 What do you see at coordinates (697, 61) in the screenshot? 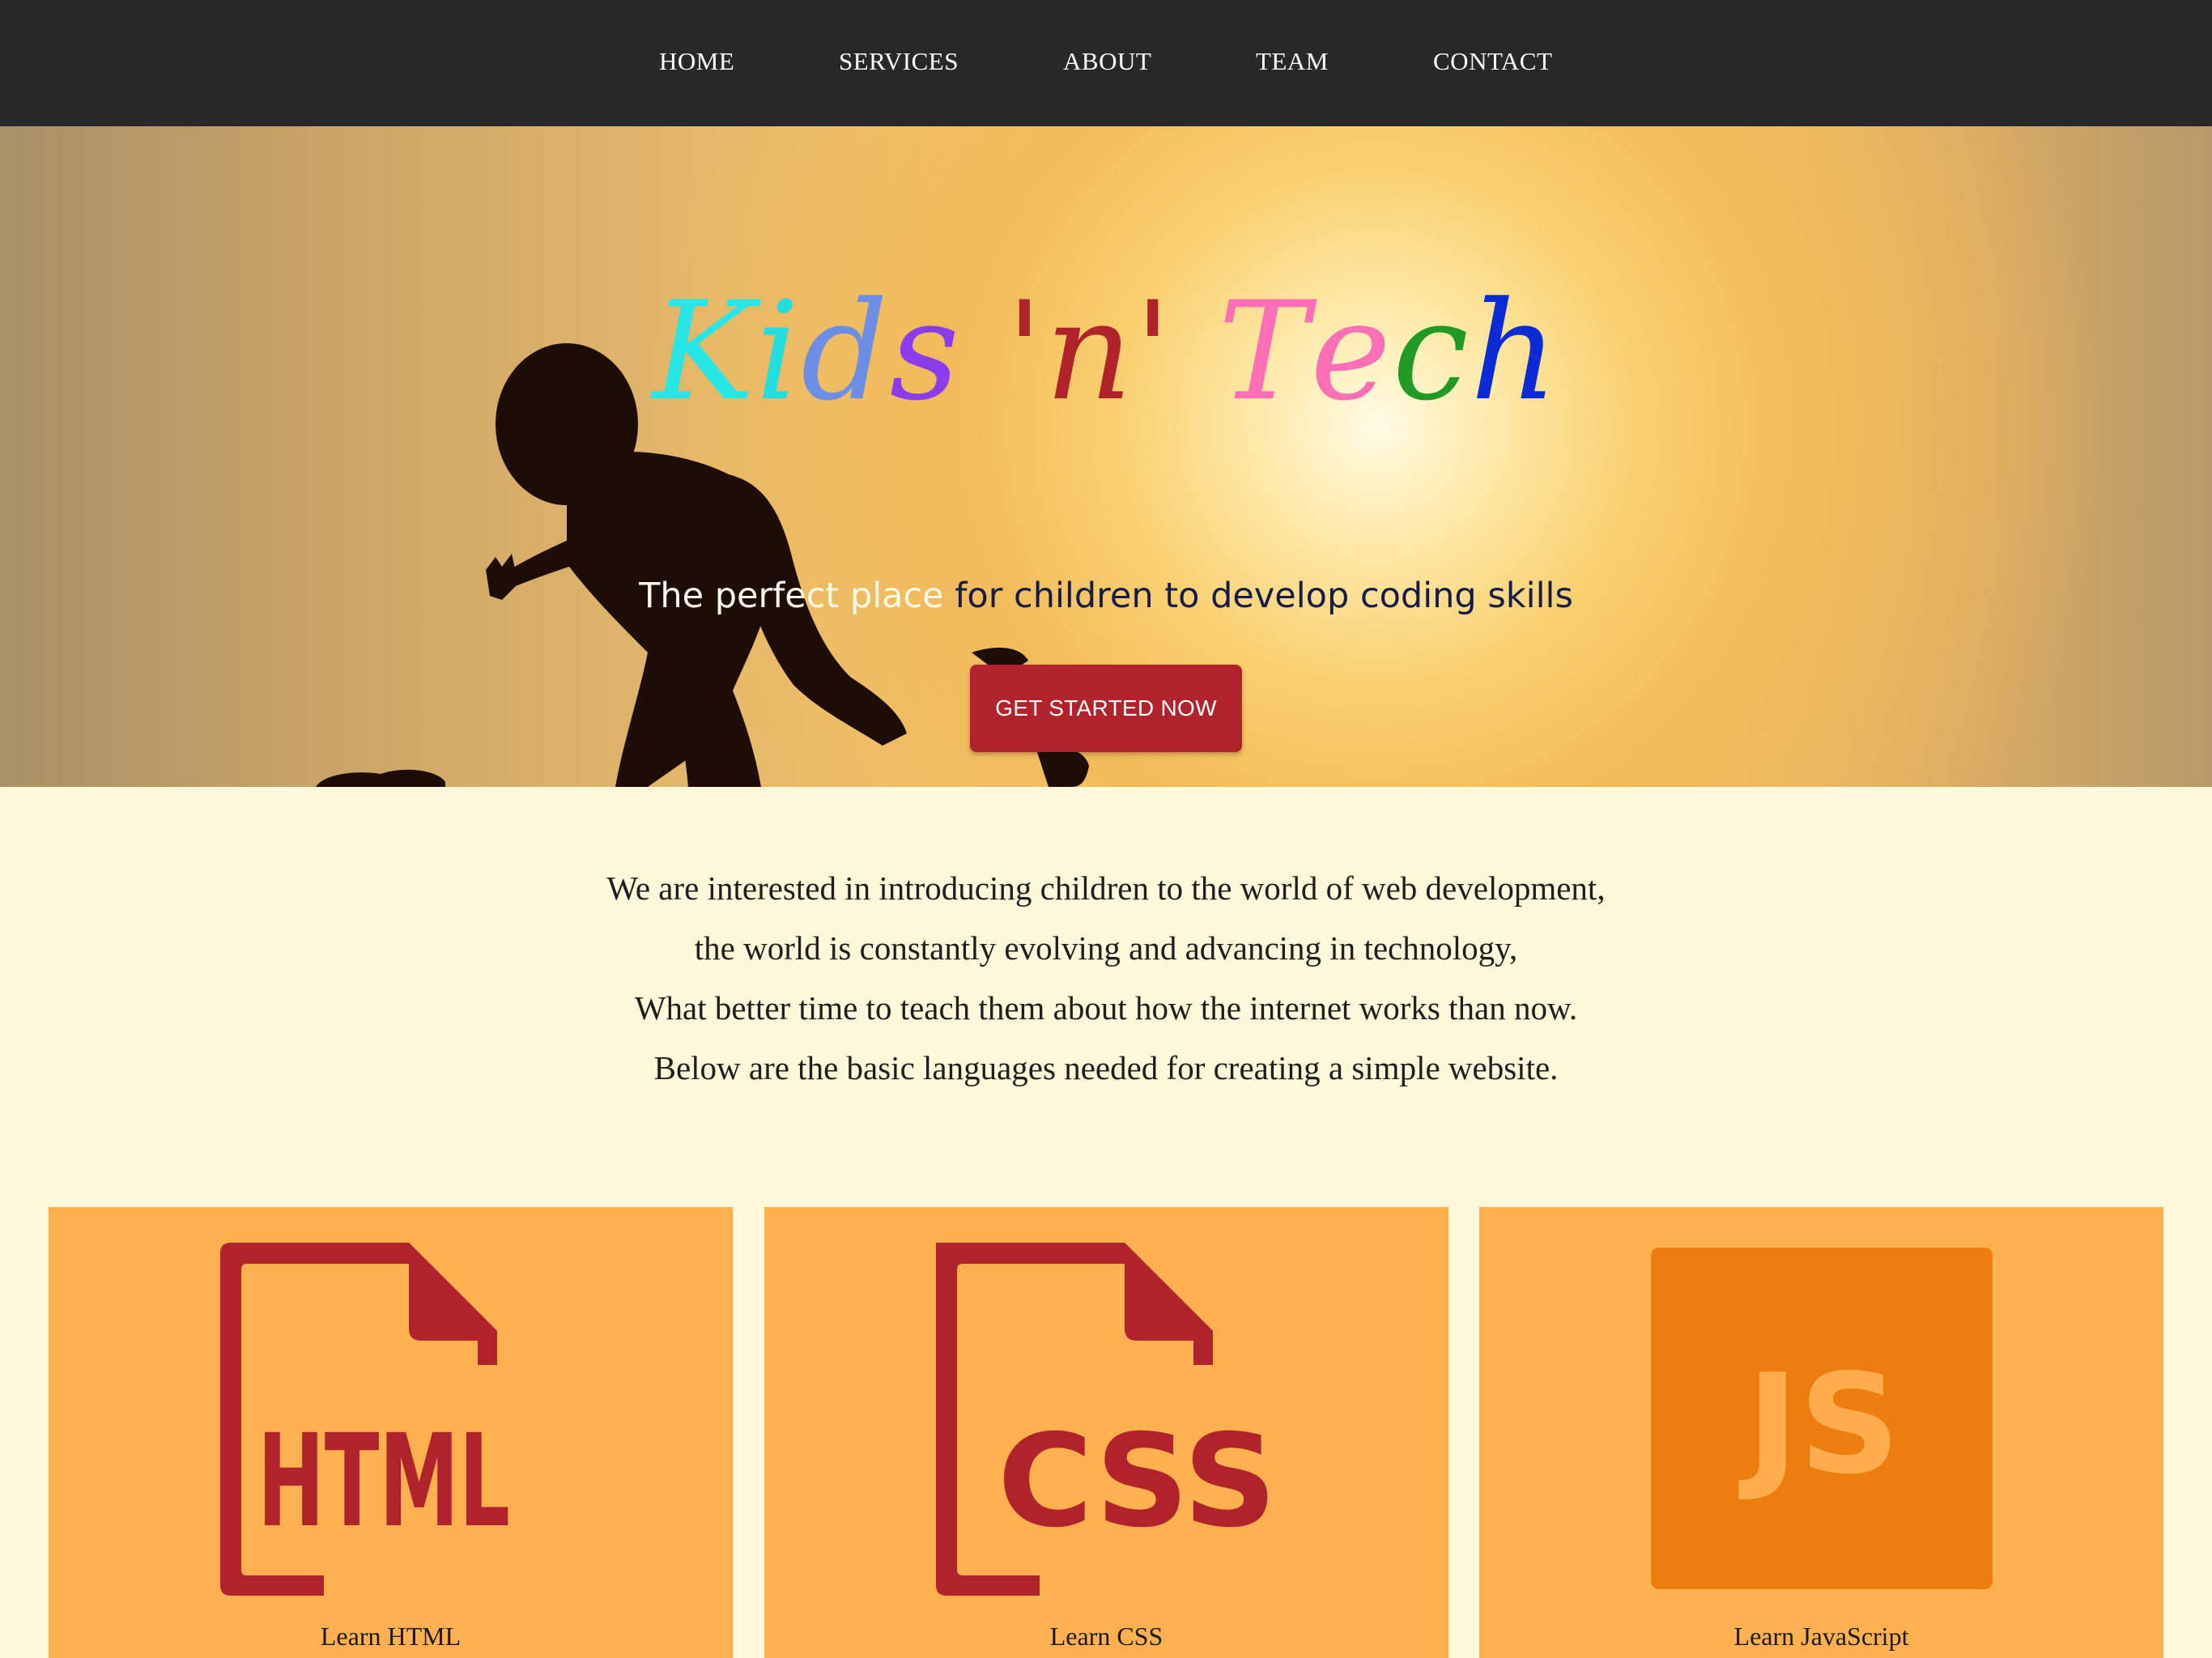
I see `nav-home: HOME` at bounding box center [697, 61].